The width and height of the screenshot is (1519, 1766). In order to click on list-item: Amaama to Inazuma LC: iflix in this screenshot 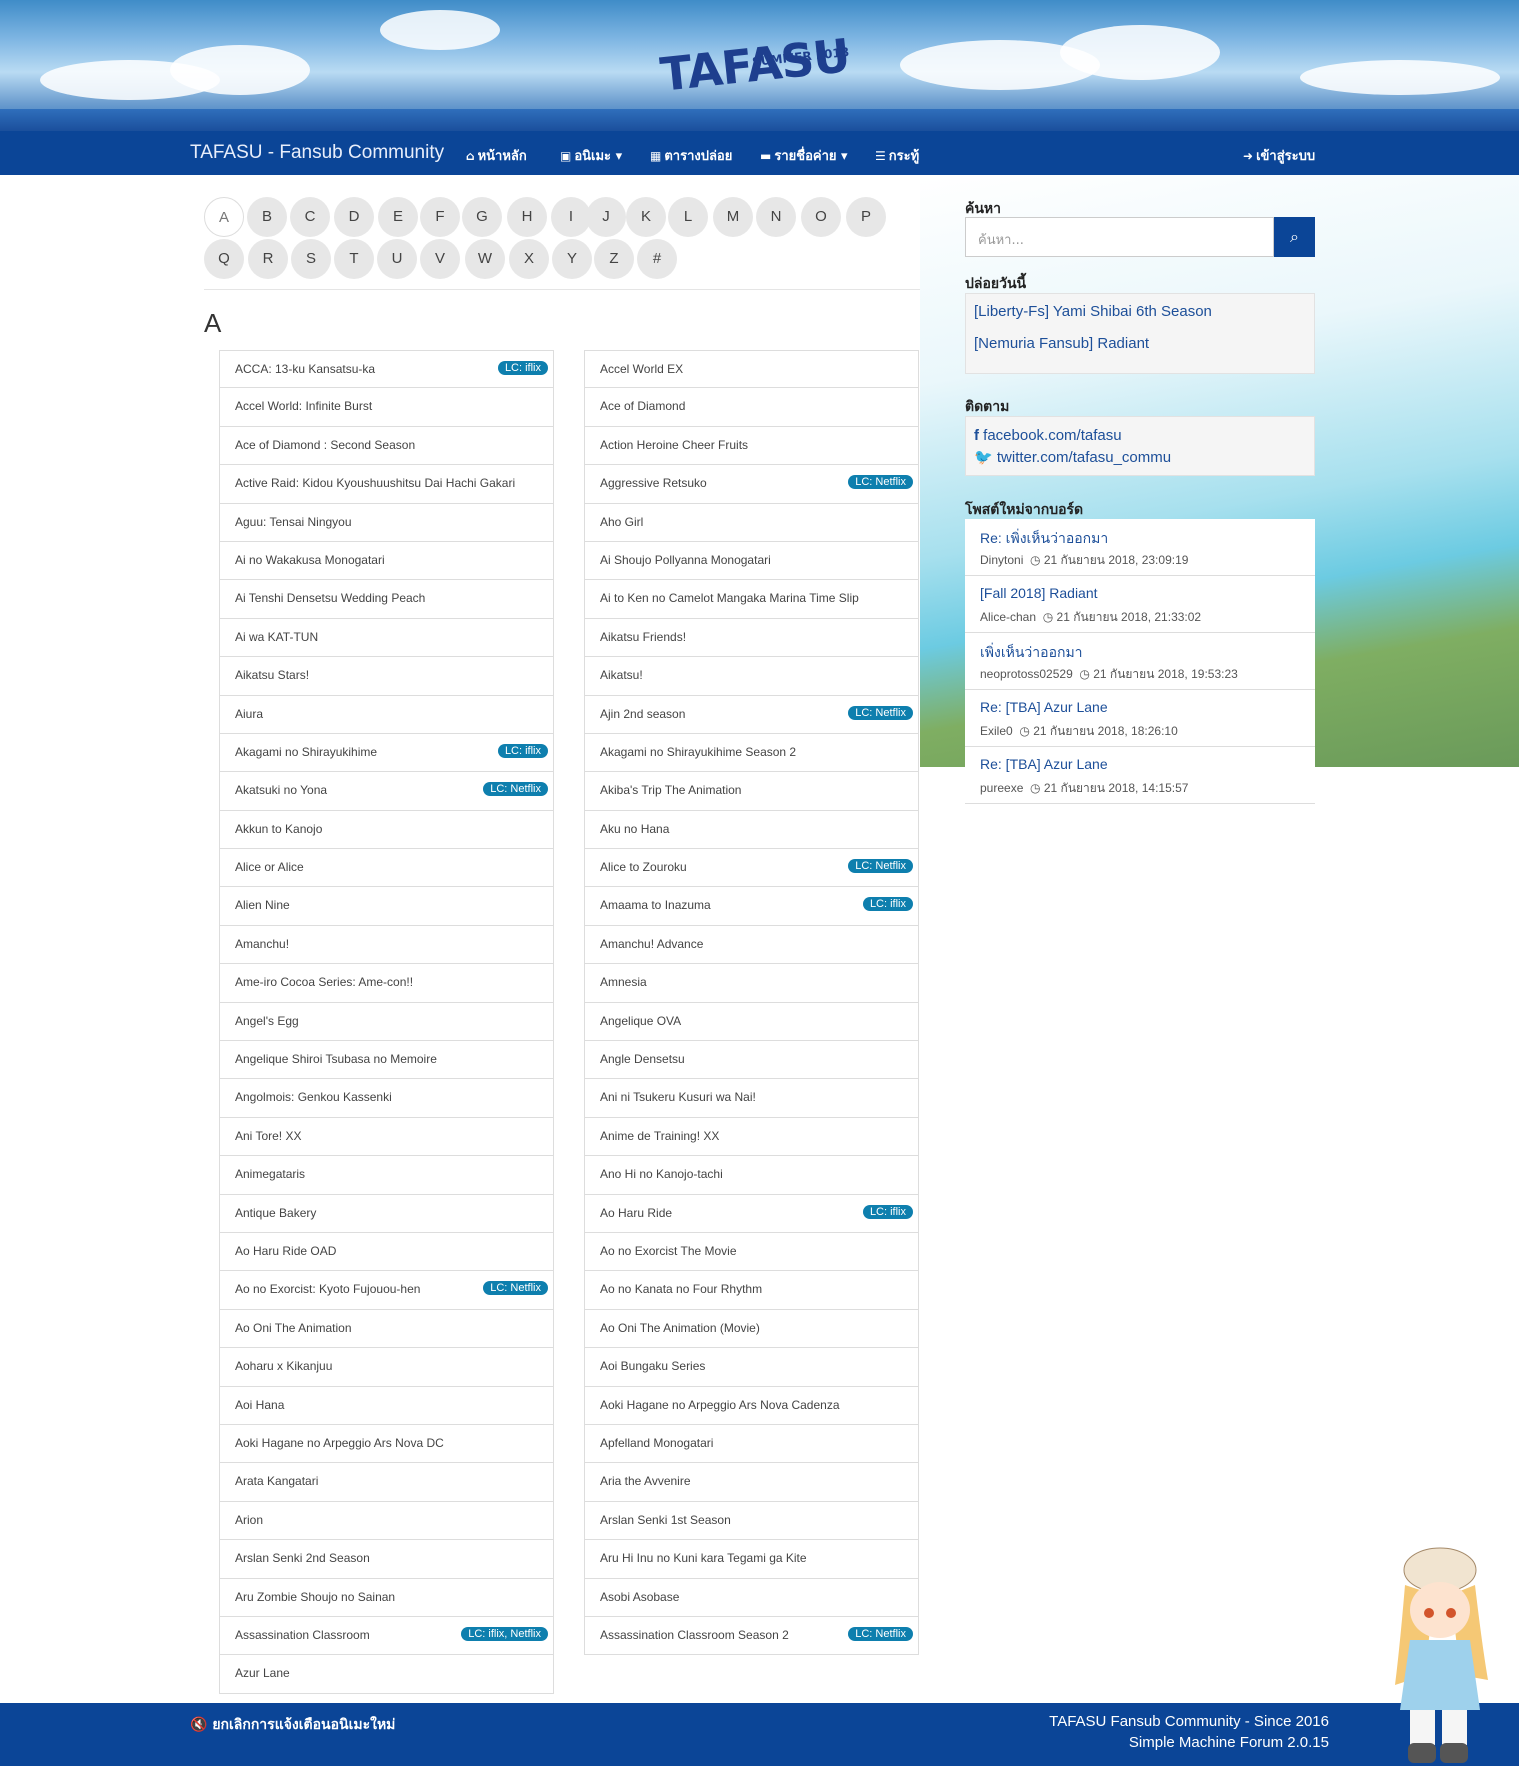, I will do `click(751, 906)`.